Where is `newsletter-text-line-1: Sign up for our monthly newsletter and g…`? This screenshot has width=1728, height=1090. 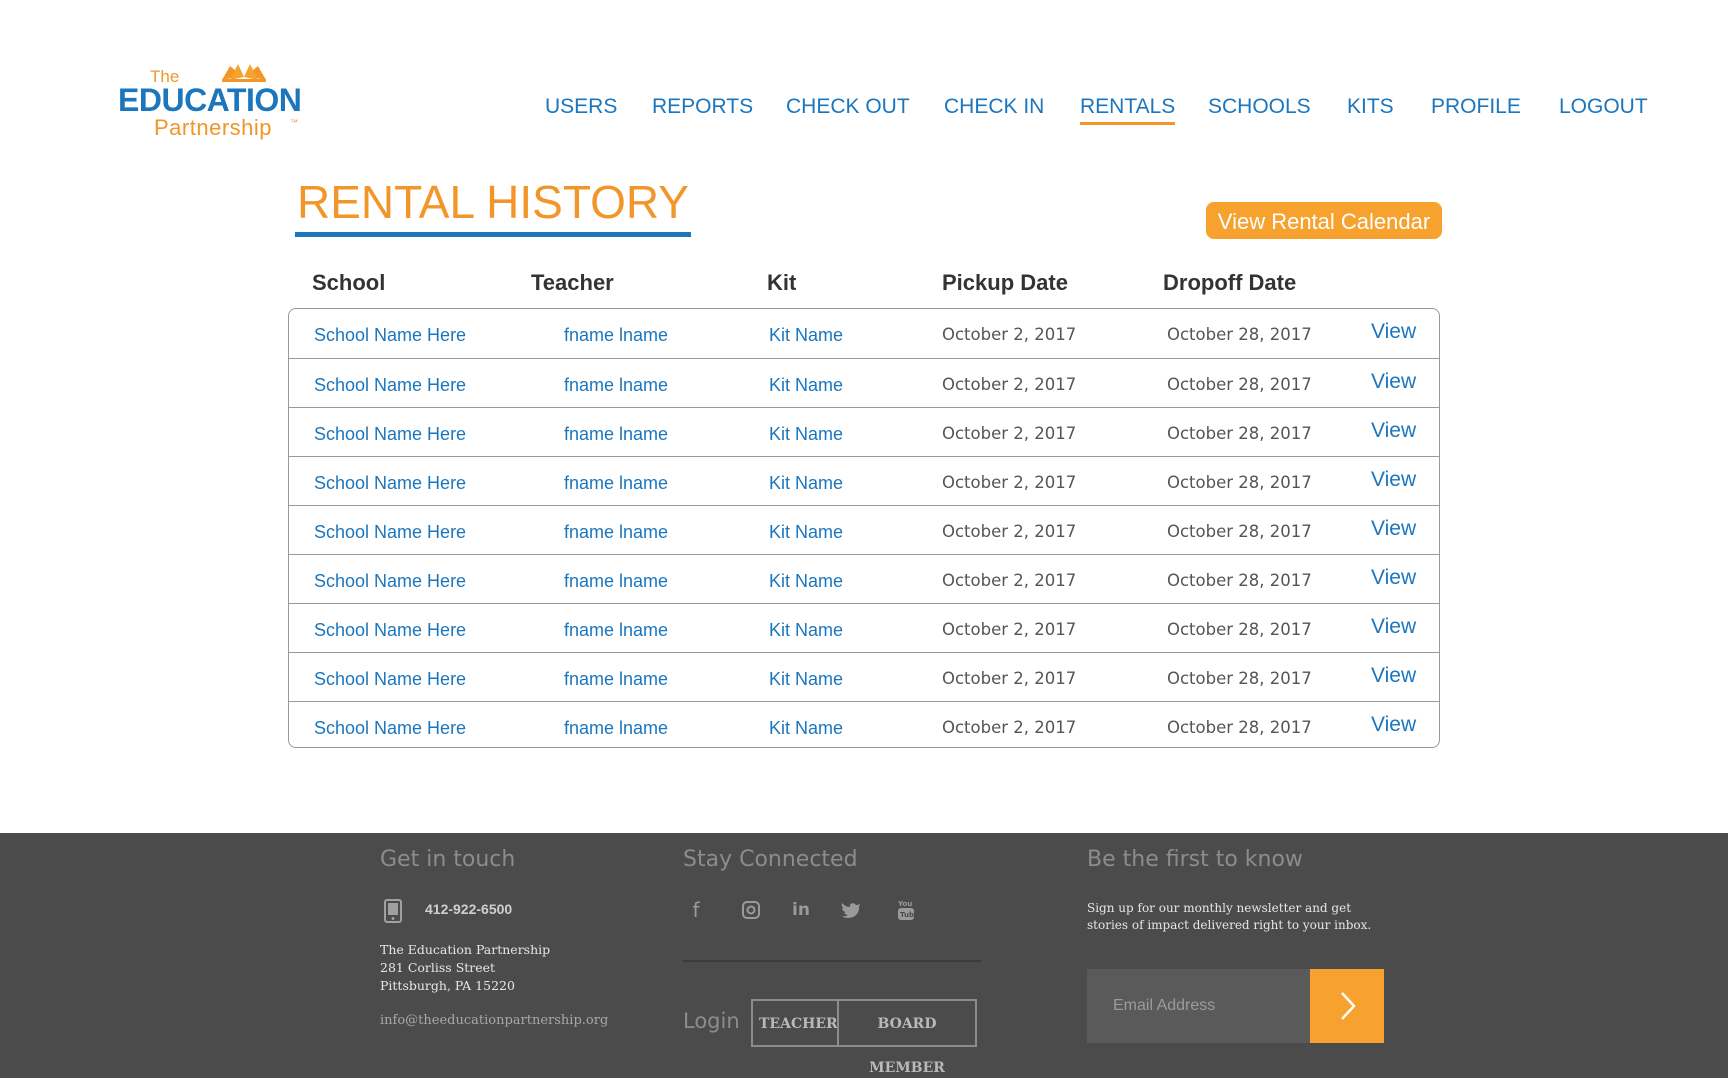 newsletter-text-line-1: Sign up for our monthly newsletter and g… is located at coordinates (1219, 908).